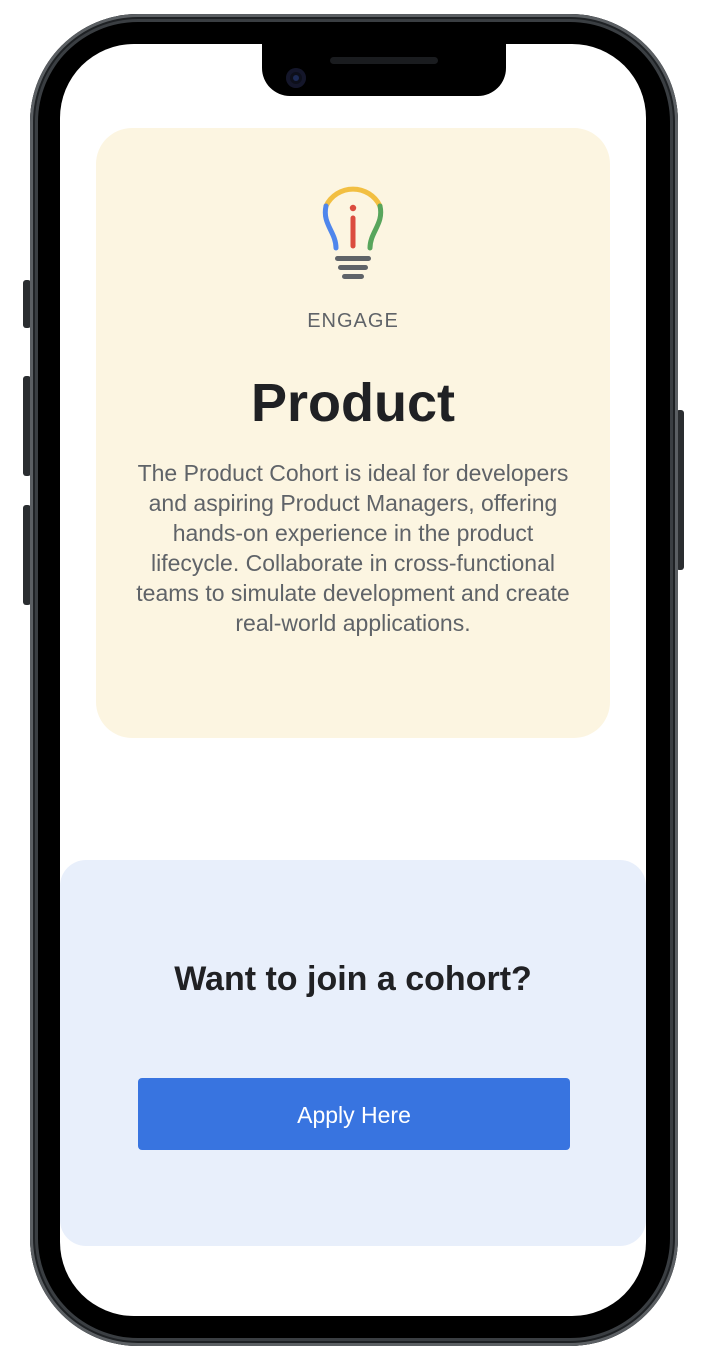  What do you see at coordinates (353, 321) in the screenshot?
I see `card-eyebrow: ENGAGE` at bounding box center [353, 321].